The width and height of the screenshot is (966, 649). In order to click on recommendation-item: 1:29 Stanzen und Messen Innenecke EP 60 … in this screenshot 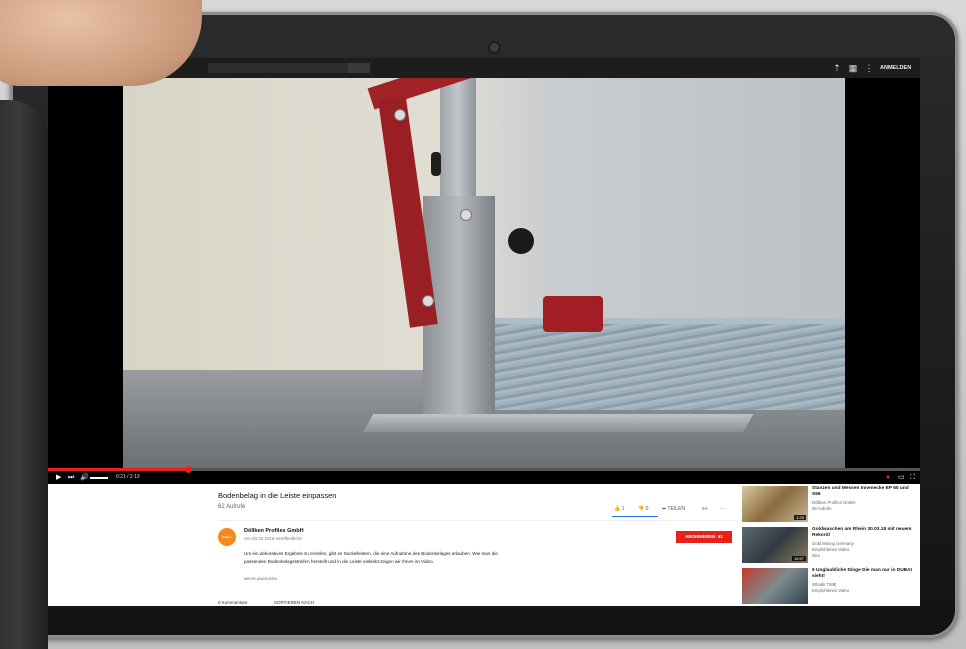, I will do `click(830, 505)`.